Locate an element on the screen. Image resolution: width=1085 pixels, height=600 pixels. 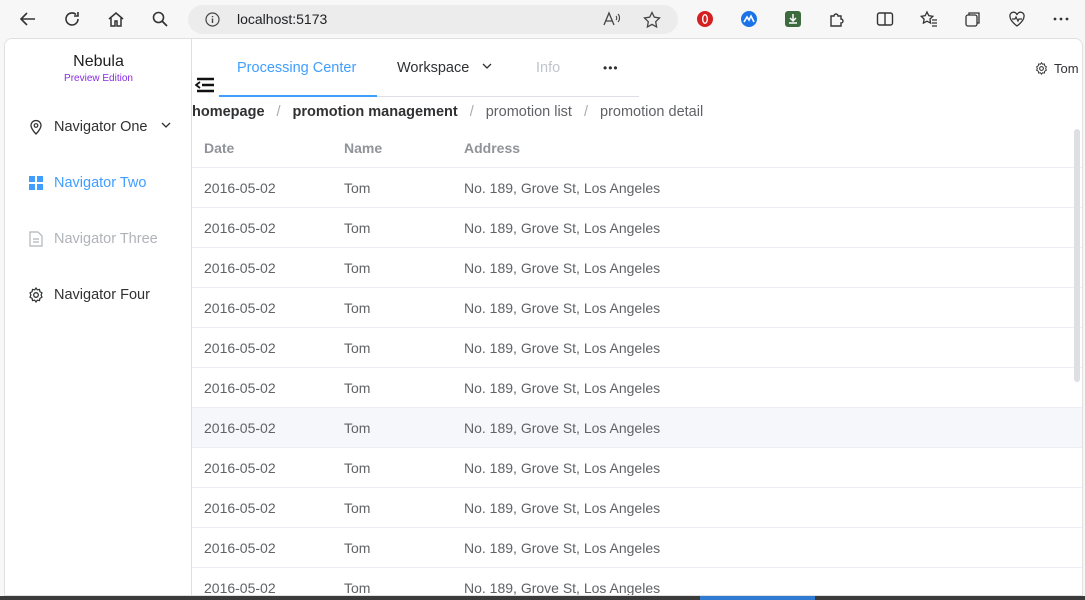
user-menu: Tom is located at coordinates (1057, 68).